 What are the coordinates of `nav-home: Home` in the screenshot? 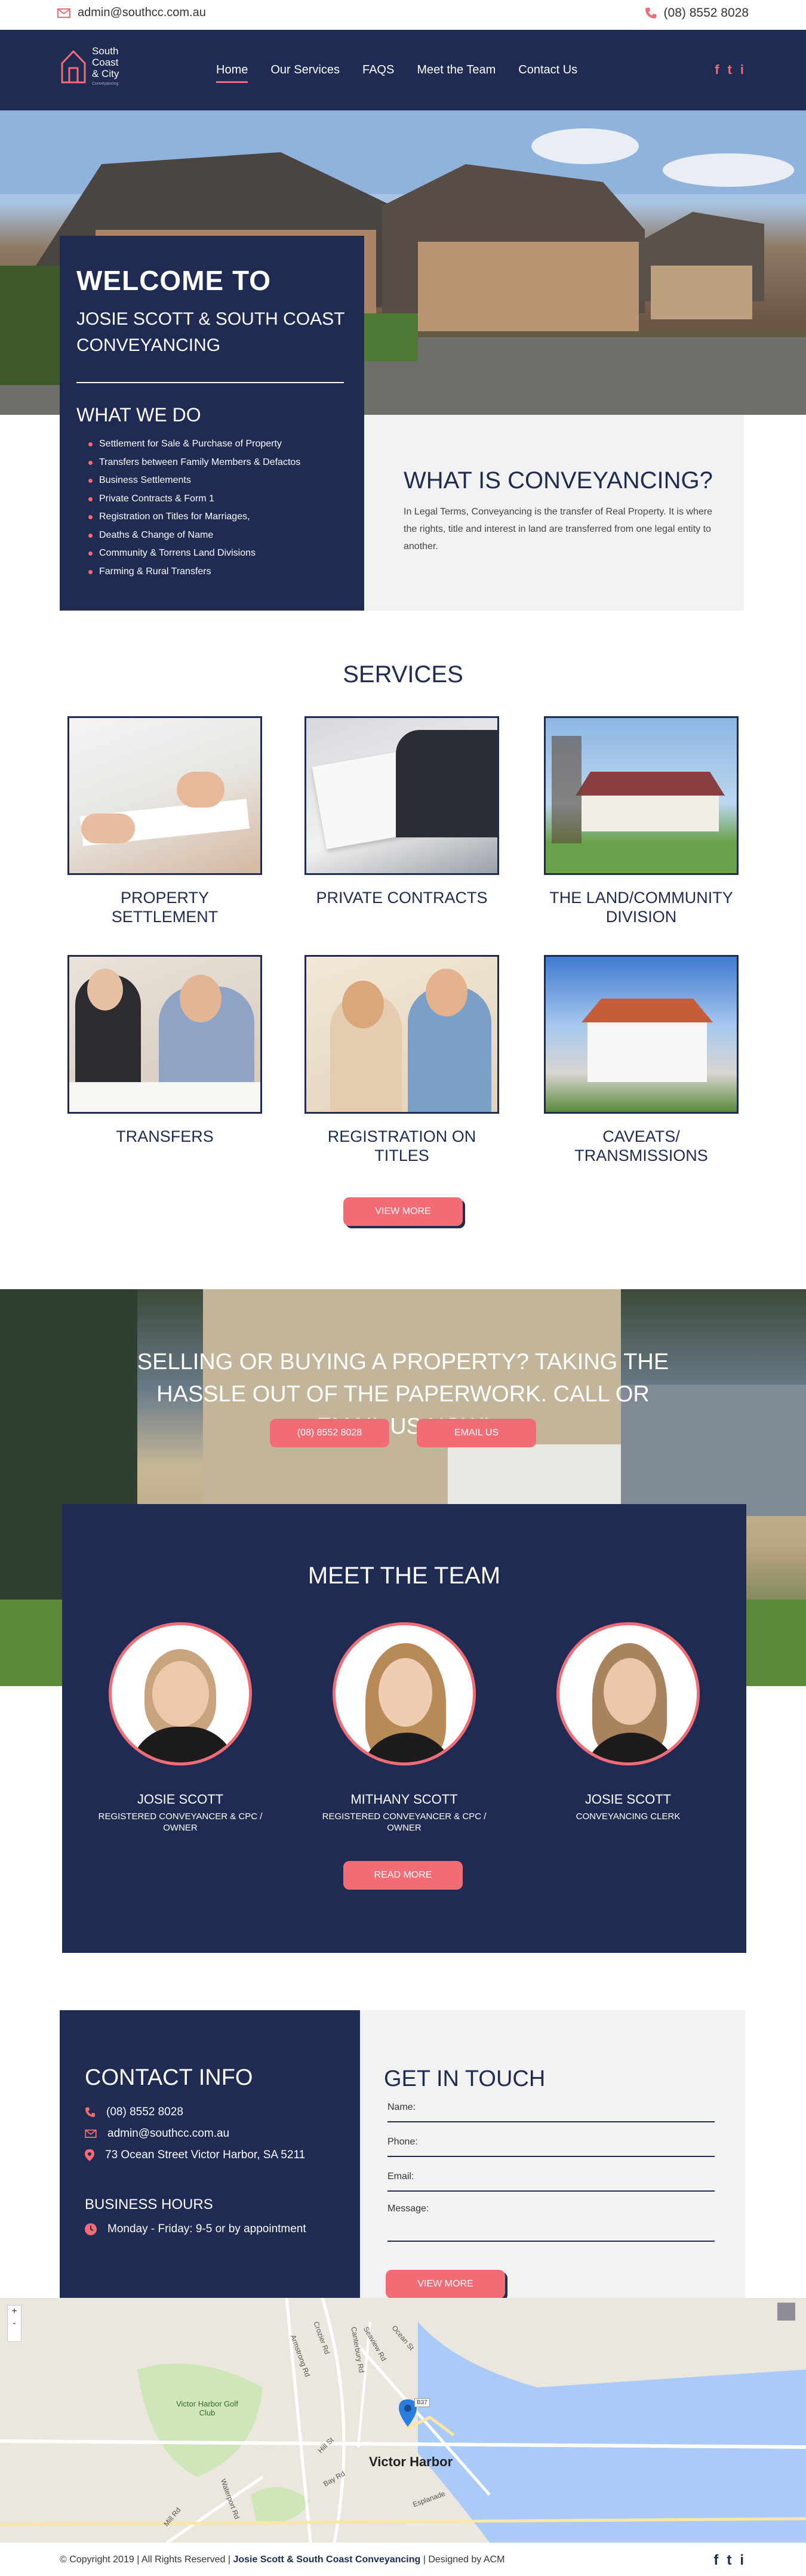 It's located at (232, 73).